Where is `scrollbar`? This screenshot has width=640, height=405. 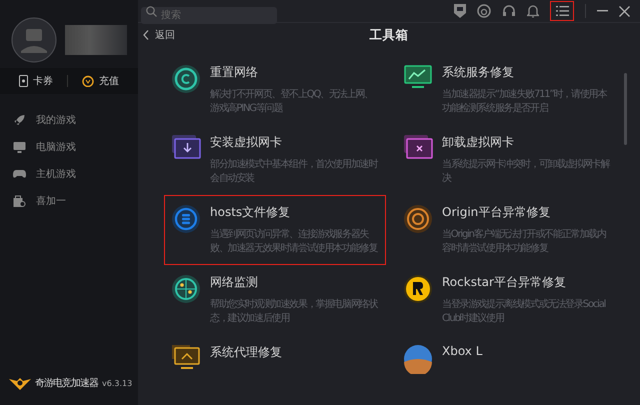 scrollbar is located at coordinates (625, 109).